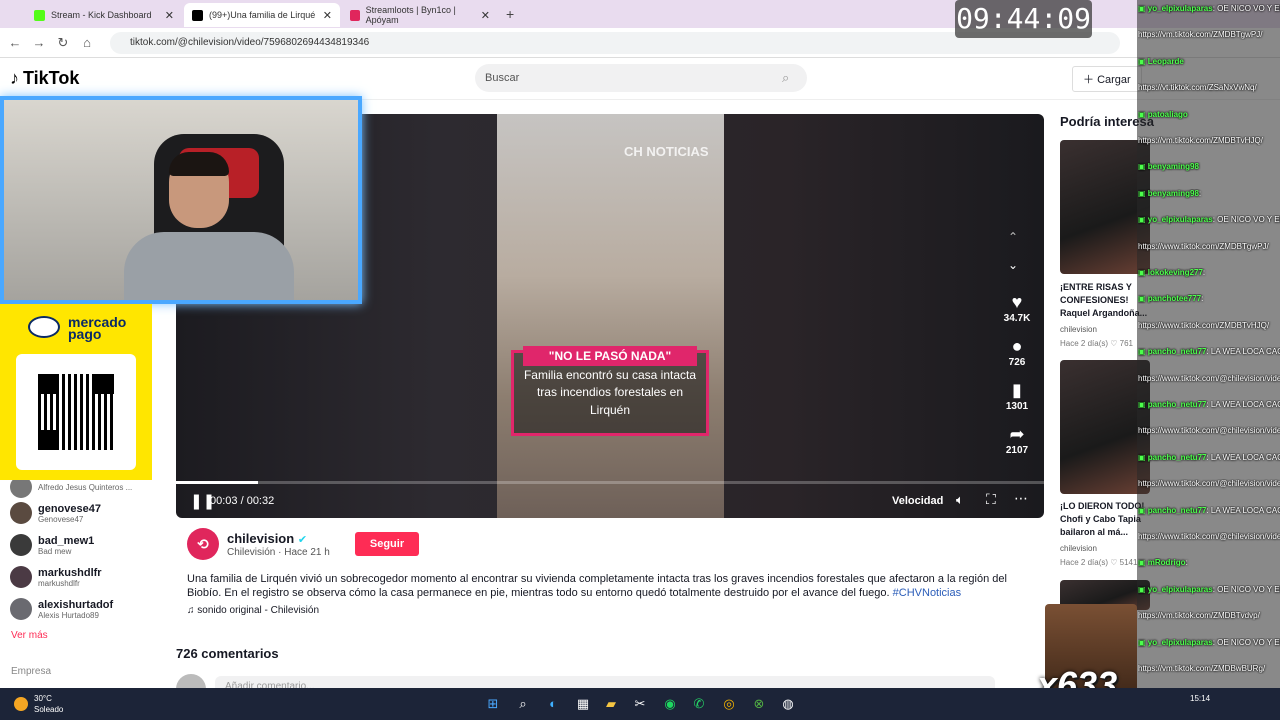 This screenshot has height=720, width=1280. Describe the element at coordinates (14, 78) in the screenshot. I see `tiktok-note-icon: ♪` at that location.